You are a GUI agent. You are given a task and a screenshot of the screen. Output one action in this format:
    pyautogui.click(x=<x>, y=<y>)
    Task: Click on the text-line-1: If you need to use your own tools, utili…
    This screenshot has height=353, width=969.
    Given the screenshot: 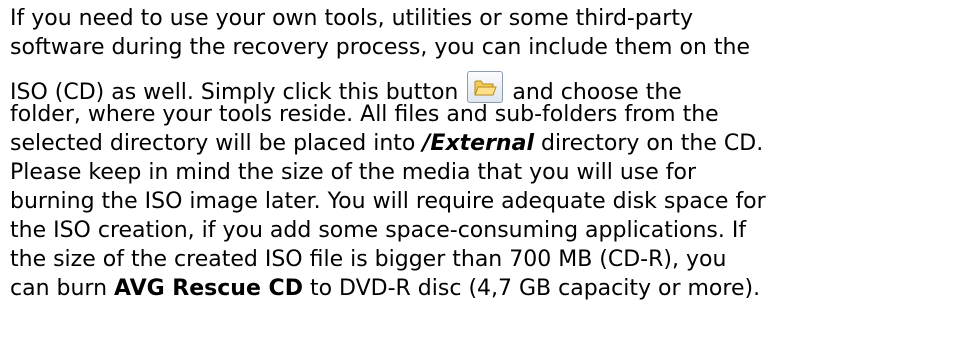 What is the action you would take?
    pyautogui.click(x=351, y=18)
    